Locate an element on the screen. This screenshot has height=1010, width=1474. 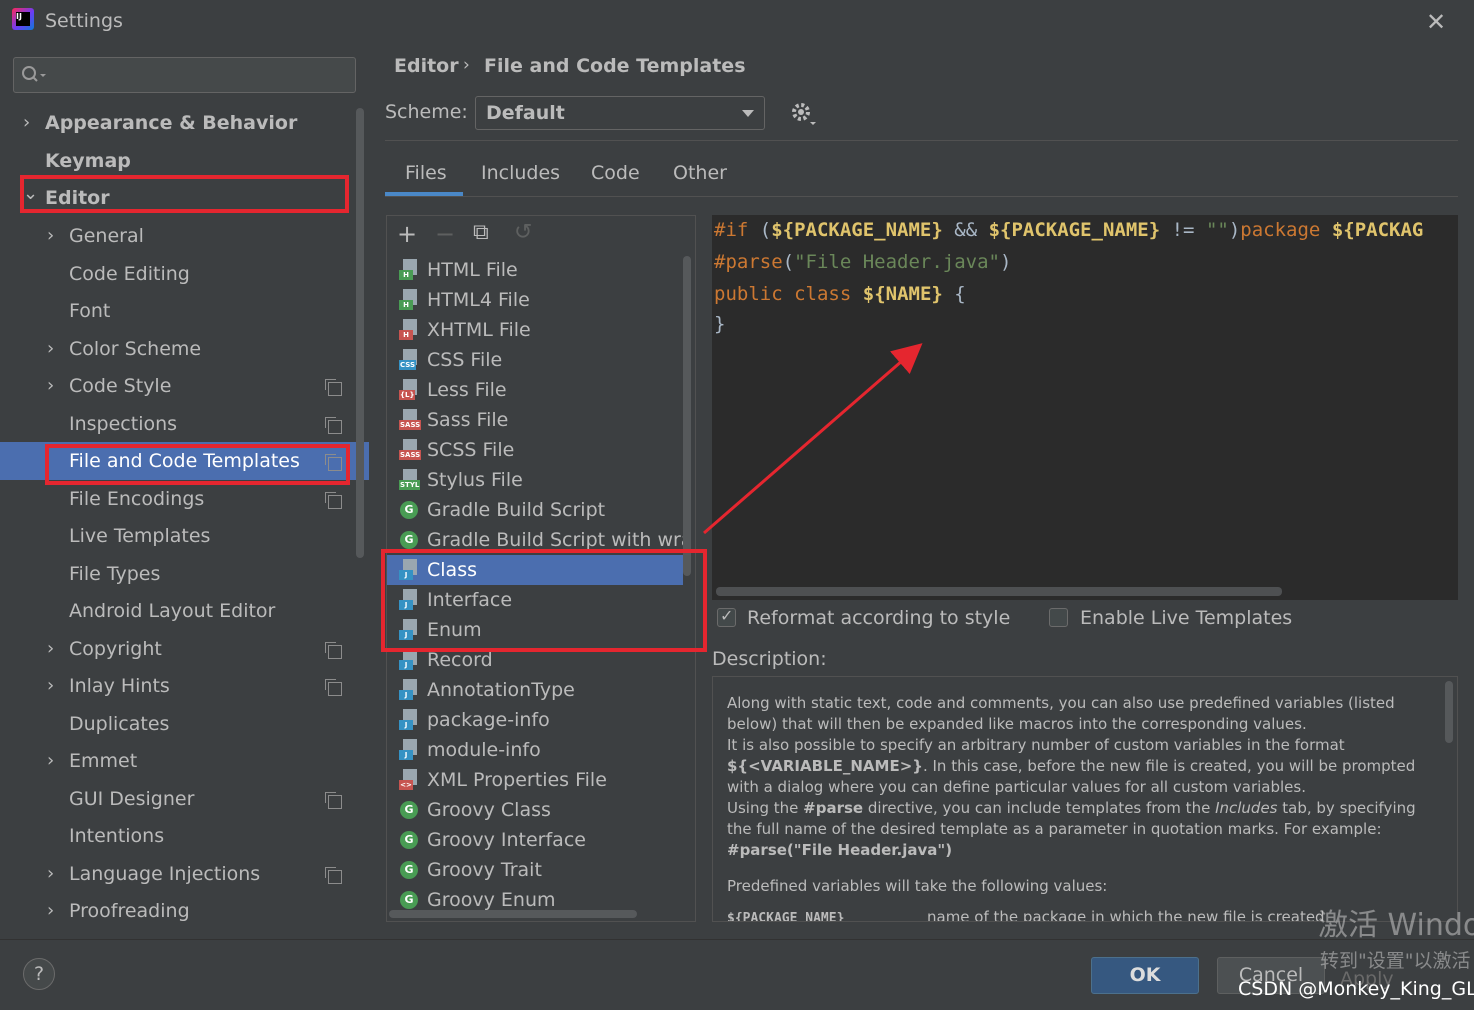
template-item-html-file: H HTML File is located at coordinates (535, 270).